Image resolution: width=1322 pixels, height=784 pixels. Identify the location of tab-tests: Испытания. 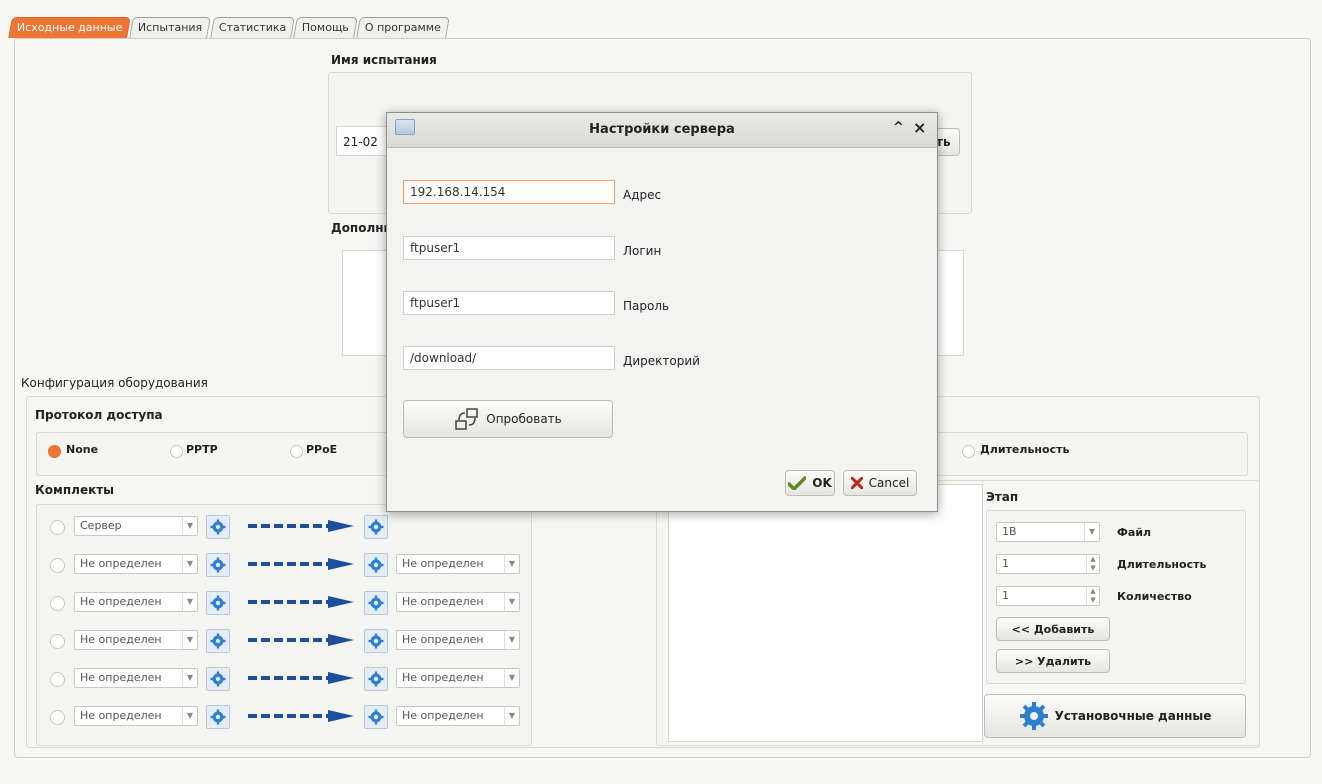
(170, 27).